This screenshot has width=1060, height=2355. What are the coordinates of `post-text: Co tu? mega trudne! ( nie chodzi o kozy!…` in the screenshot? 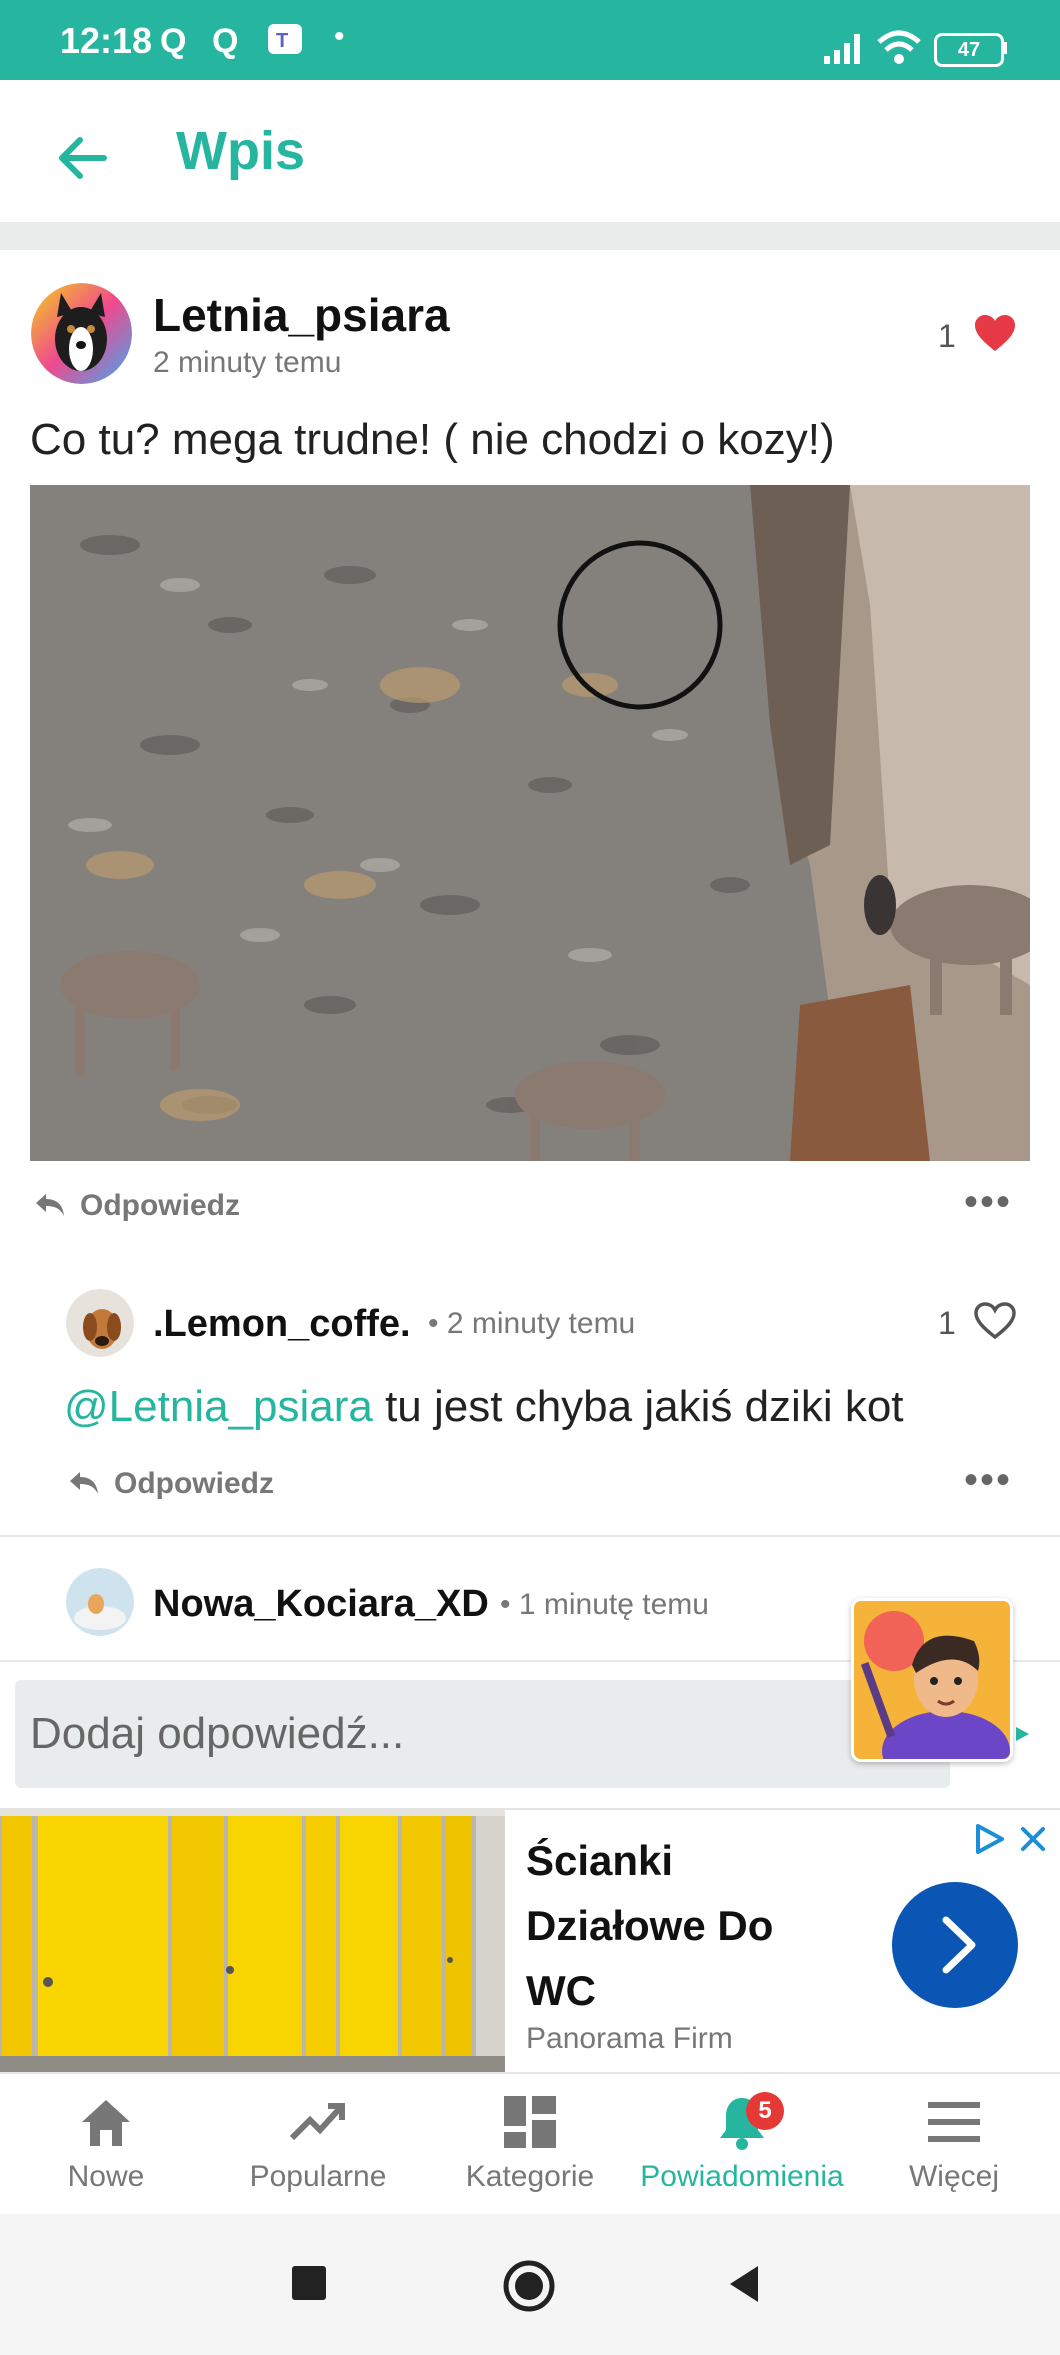 It's located at (432, 439).